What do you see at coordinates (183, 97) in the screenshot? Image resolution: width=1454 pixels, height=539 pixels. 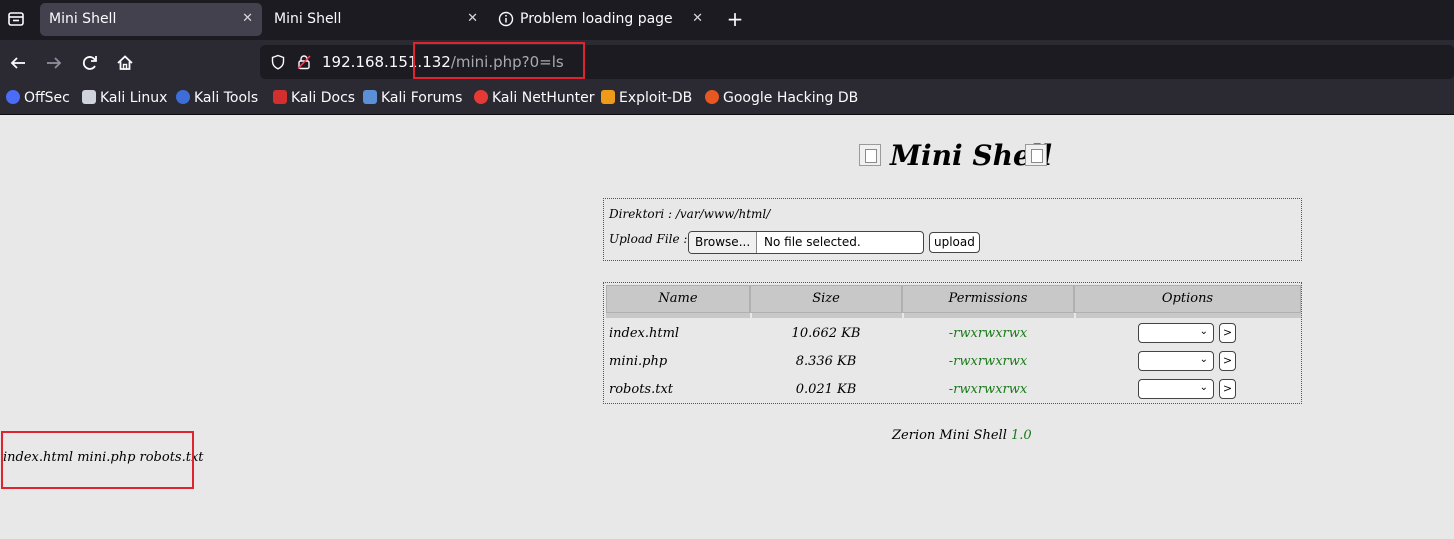 I see `kali-tools-icon` at bounding box center [183, 97].